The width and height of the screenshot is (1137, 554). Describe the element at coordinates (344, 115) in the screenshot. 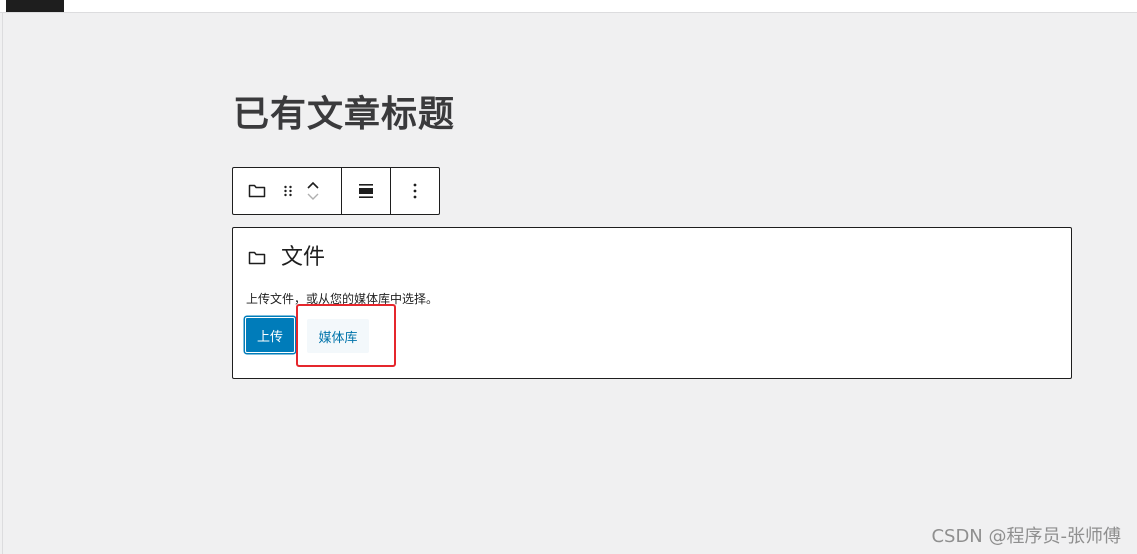

I see `post-title: 已有文章标题` at that location.